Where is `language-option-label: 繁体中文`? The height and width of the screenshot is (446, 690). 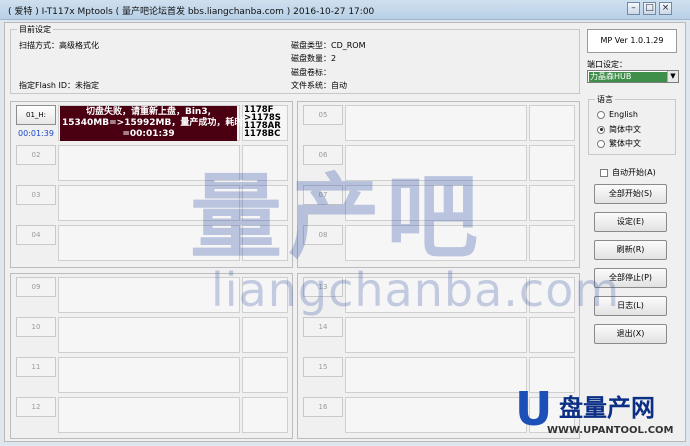
language-option-label: 繁体中文 is located at coordinates (625, 143).